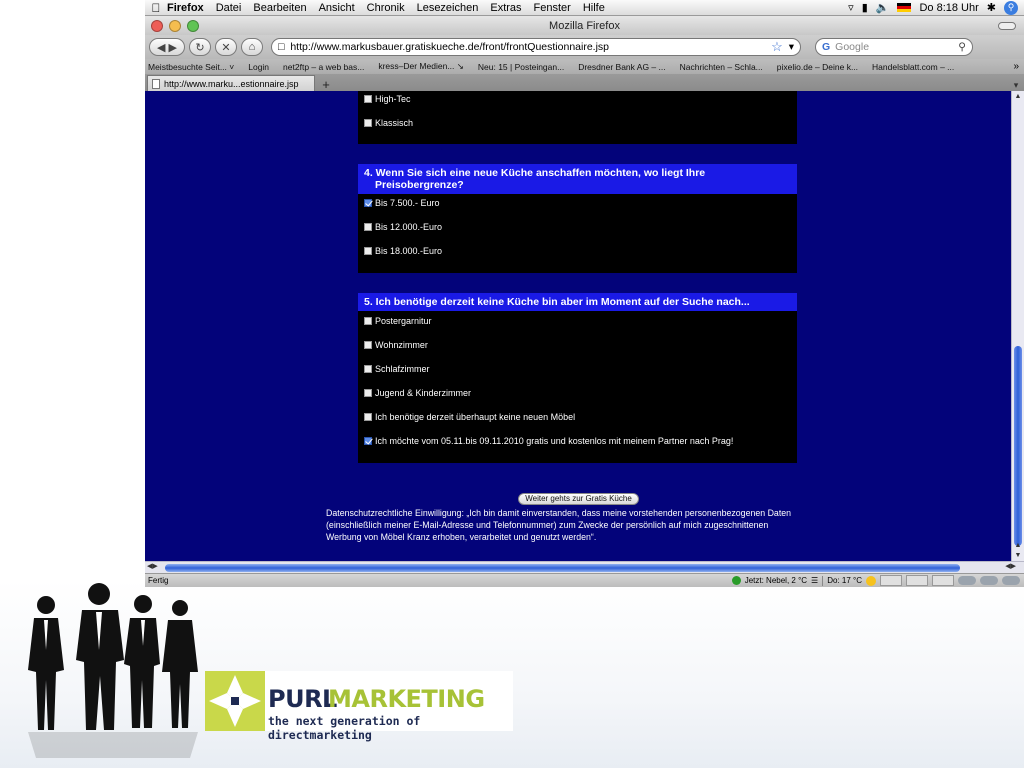  I want to click on status-bar: Fertig Jetzt: Nebel, 2 °C ☰ Do: 17 °C, so click(584, 580).